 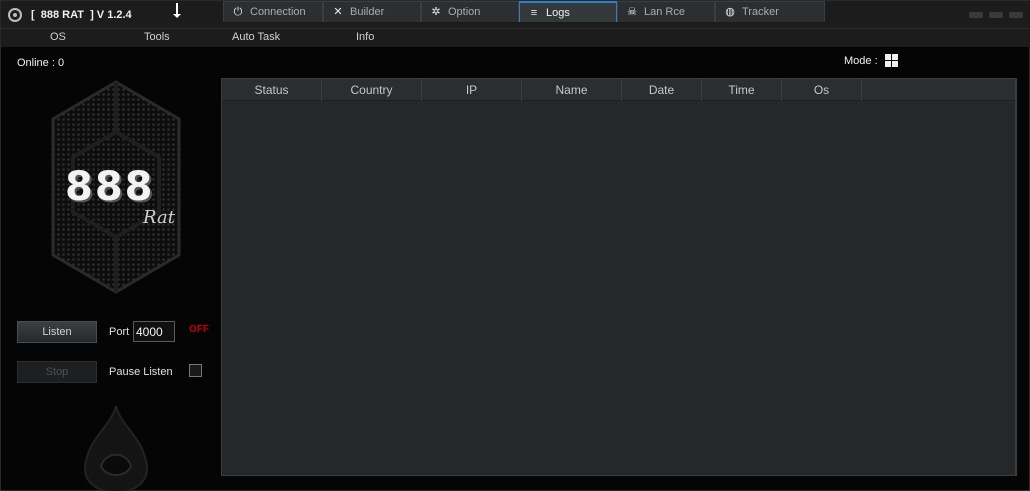 What do you see at coordinates (365, 37) in the screenshot?
I see `menu-item-info: Info` at bounding box center [365, 37].